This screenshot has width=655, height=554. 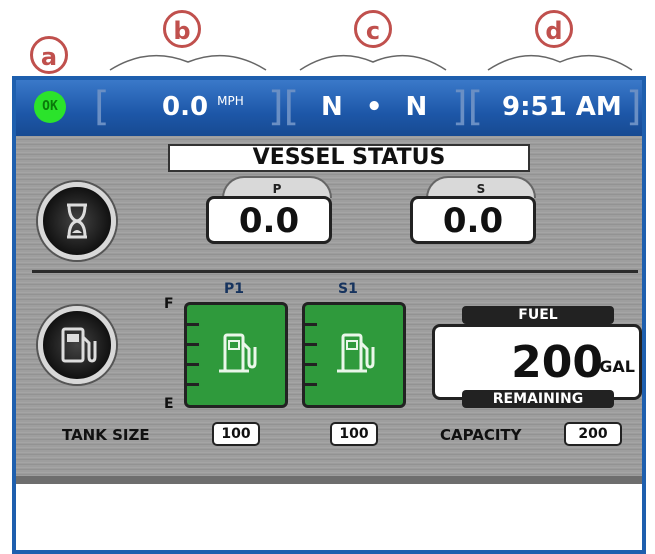 What do you see at coordinates (169, 404) in the screenshot?
I see `empty-marker: E` at bounding box center [169, 404].